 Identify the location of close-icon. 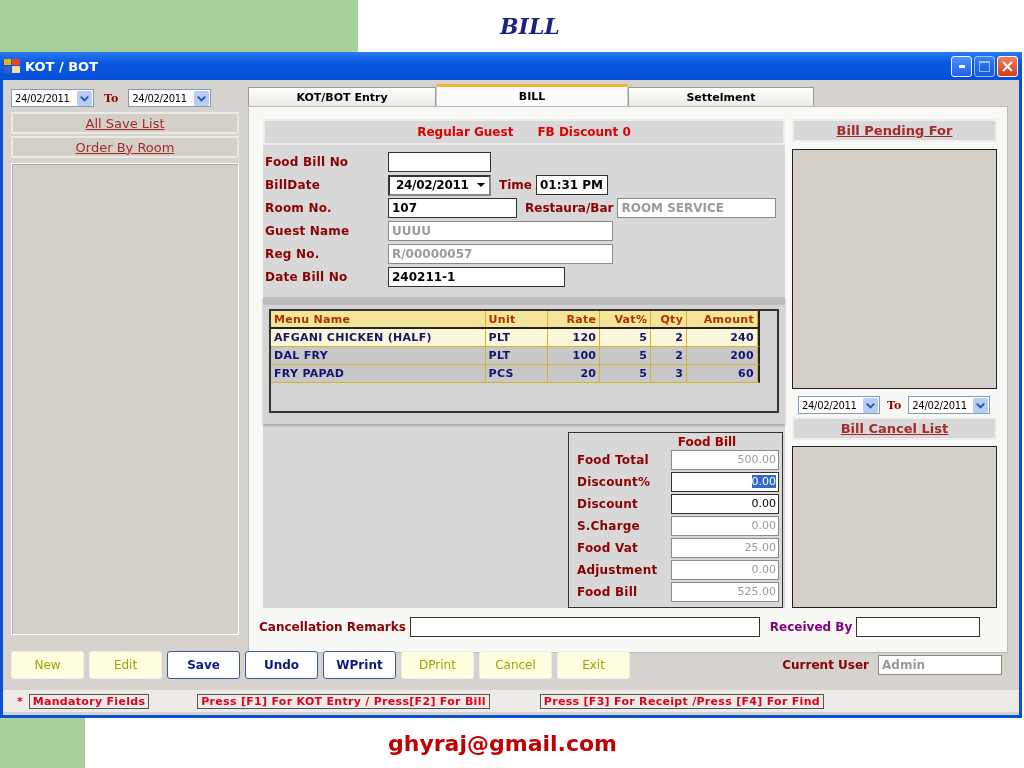
(1007, 66).